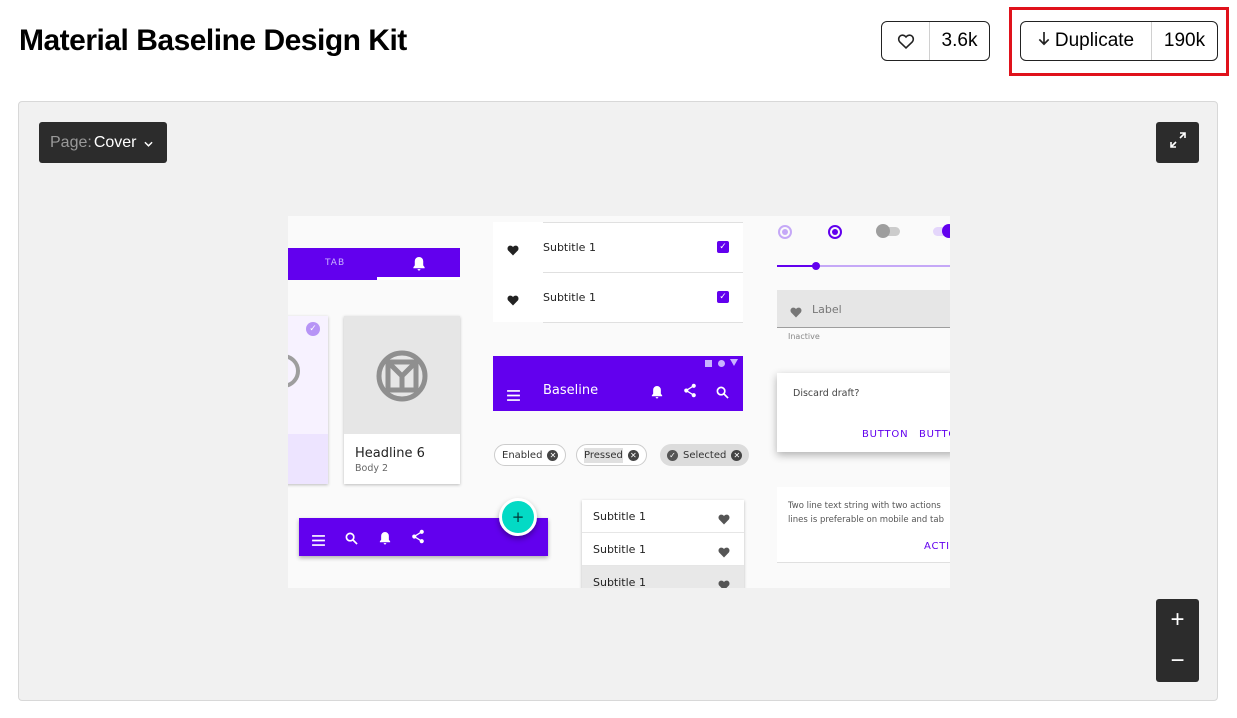 The height and width of the screenshot is (718, 1237). Describe the element at coordinates (835, 232) in the screenshot. I see `radio-selected` at that location.